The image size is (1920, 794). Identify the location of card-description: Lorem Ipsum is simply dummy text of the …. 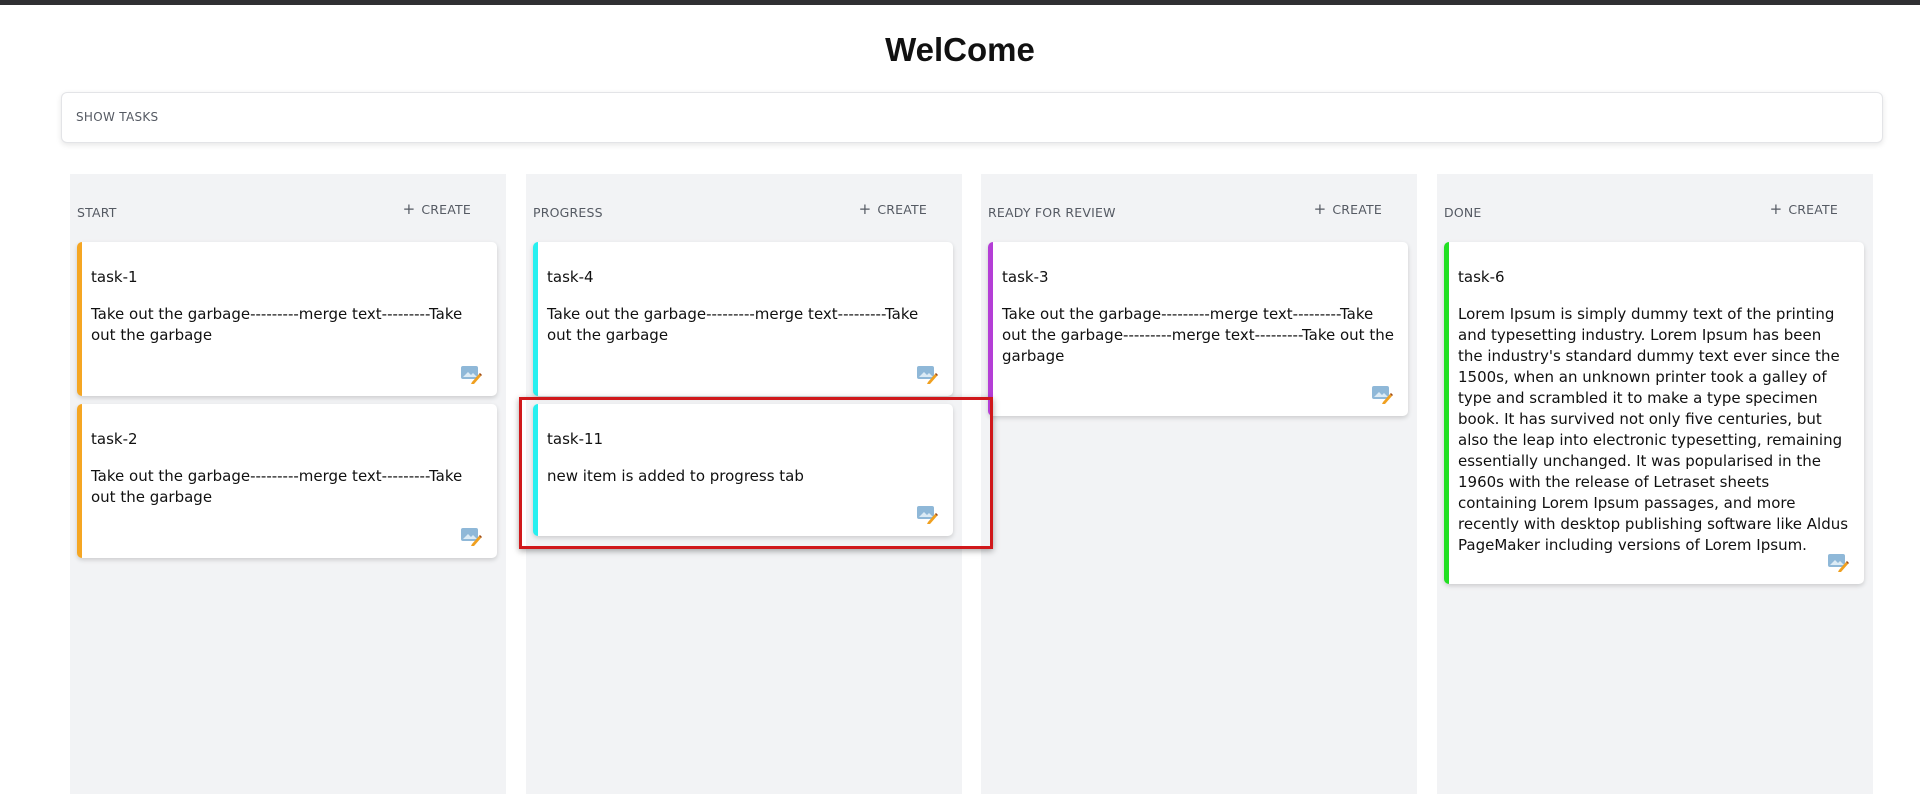
(1653, 429).